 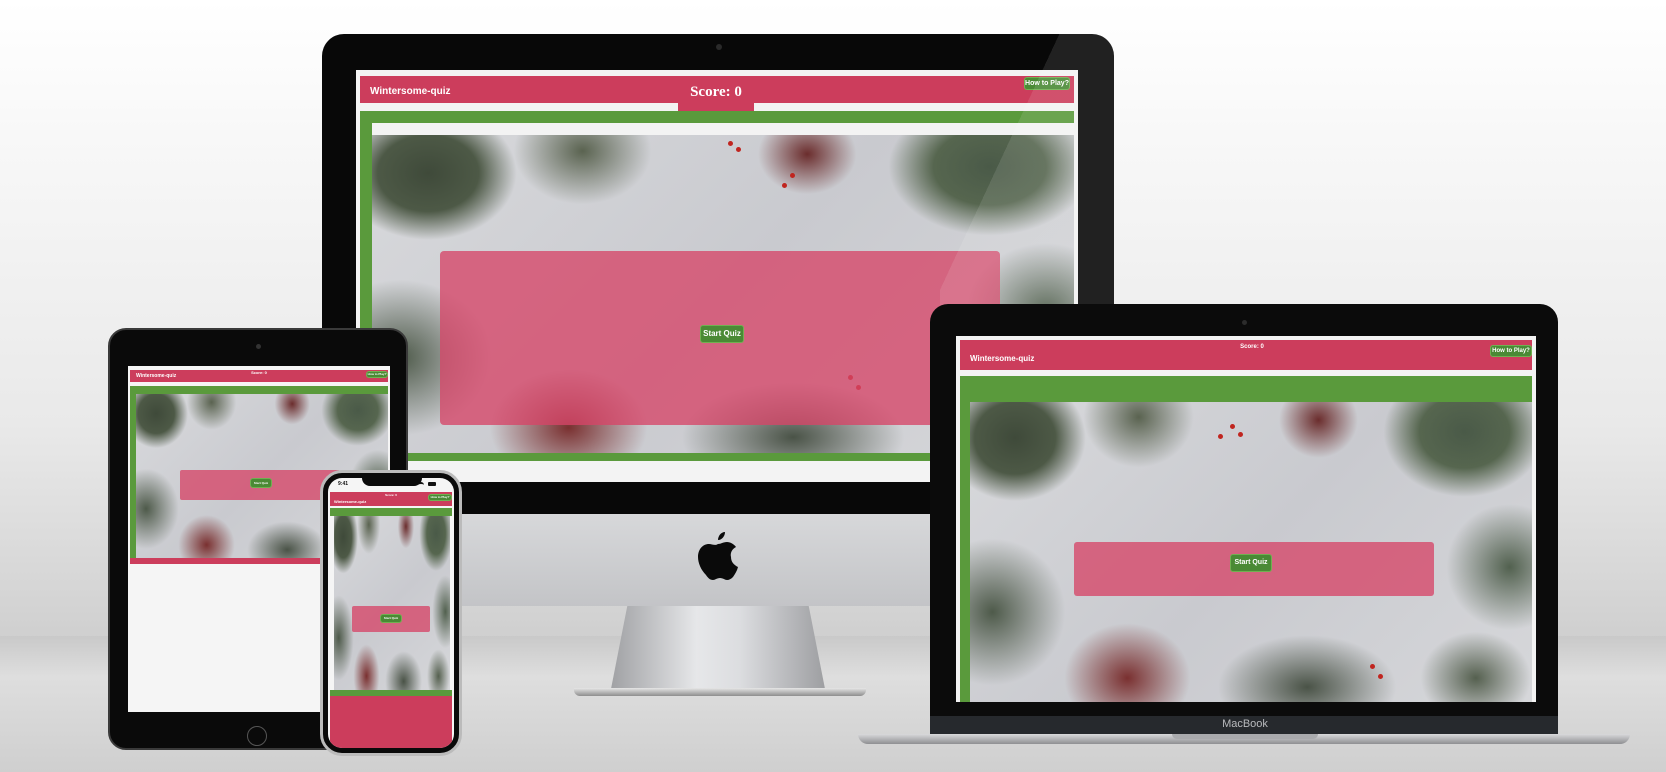 What do you see at coordinates (720, 692) in the screenshot?
I see `imac-base` at bounding box center [720, 692].